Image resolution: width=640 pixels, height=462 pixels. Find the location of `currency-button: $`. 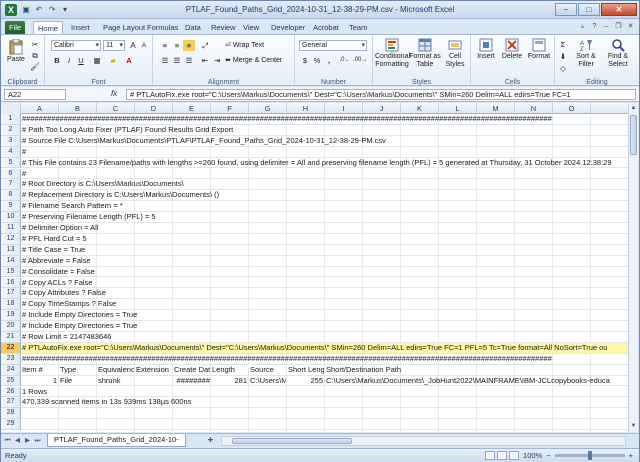

currency-button: $ is located at coordinates (305, 60).